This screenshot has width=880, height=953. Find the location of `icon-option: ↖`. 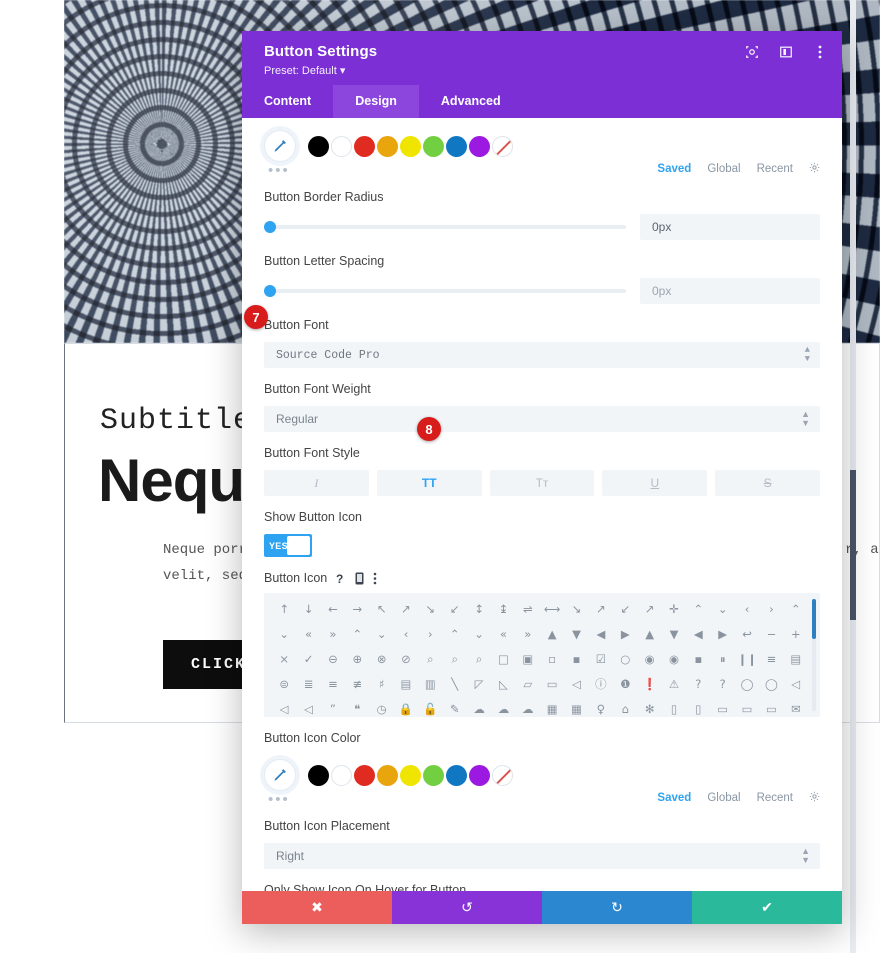

icon-option: ↖ is located at coordinates (381, 609).